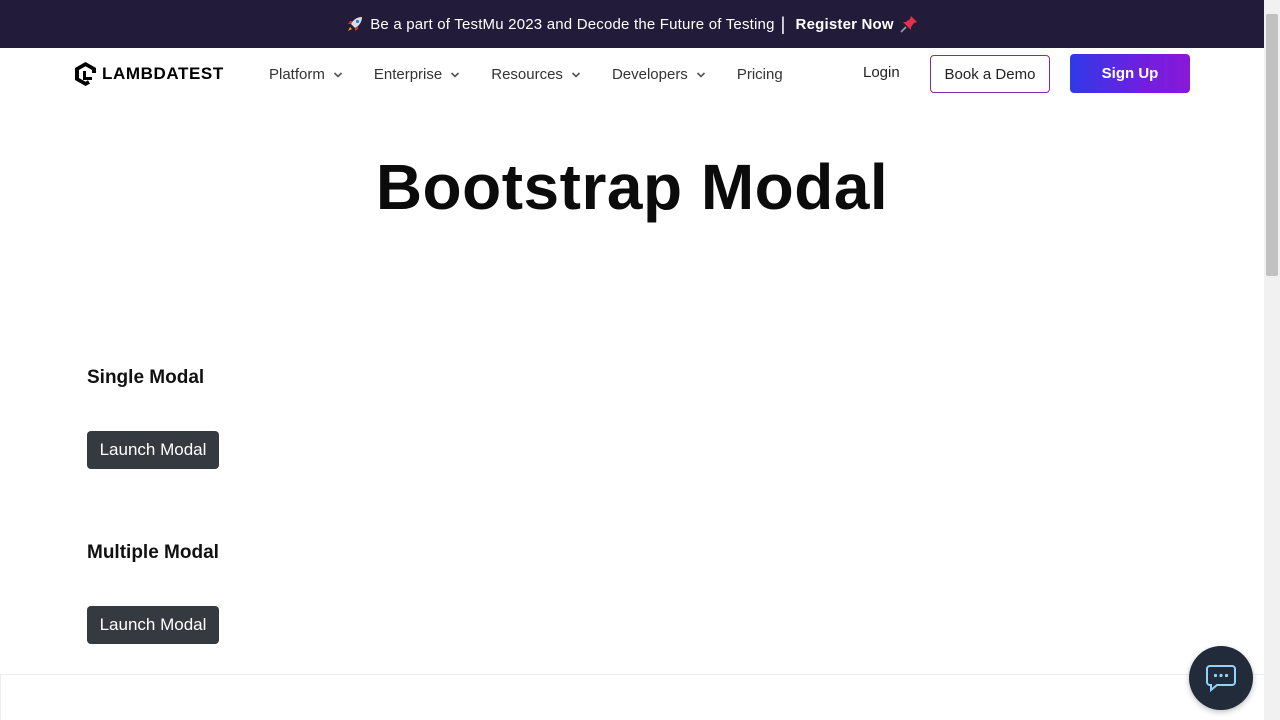 The image size is (1280, 720). What do you see at coordinates (297, 74) in the screenshot?
I see `menu-item-label: Platform` at bounding box center [297, 74].